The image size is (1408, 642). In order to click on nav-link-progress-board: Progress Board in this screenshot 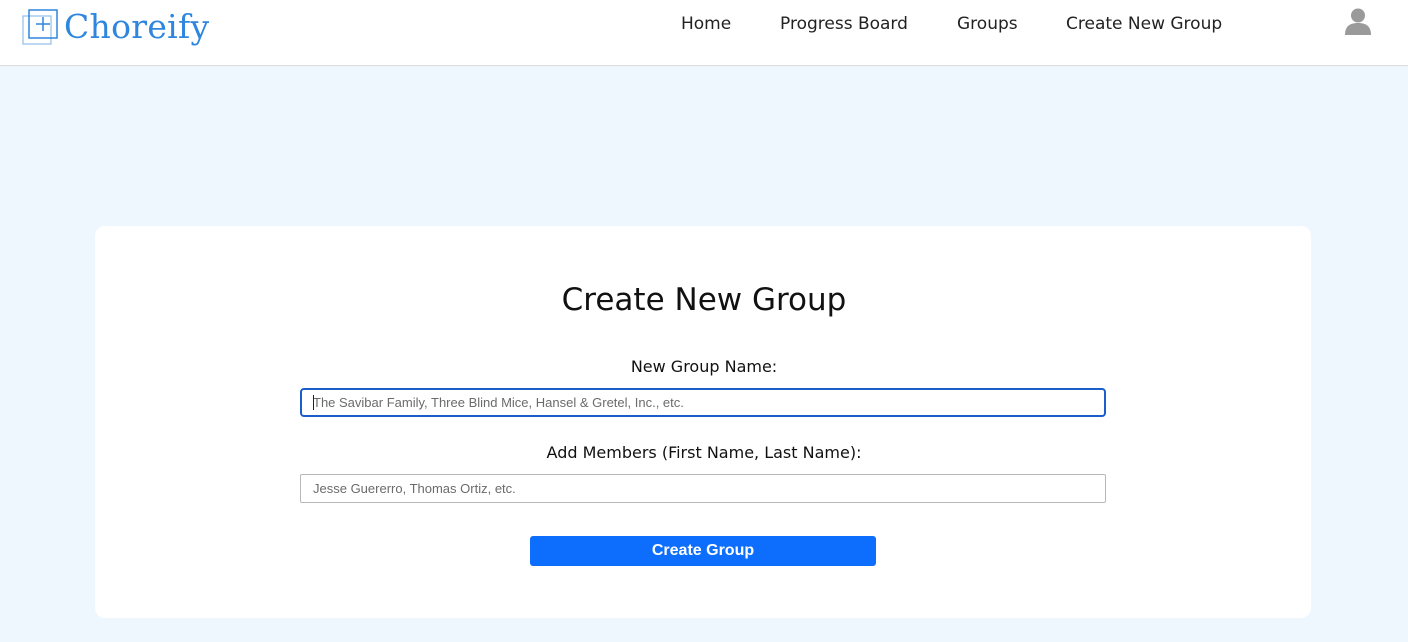, I will do `click(844, 24)`.